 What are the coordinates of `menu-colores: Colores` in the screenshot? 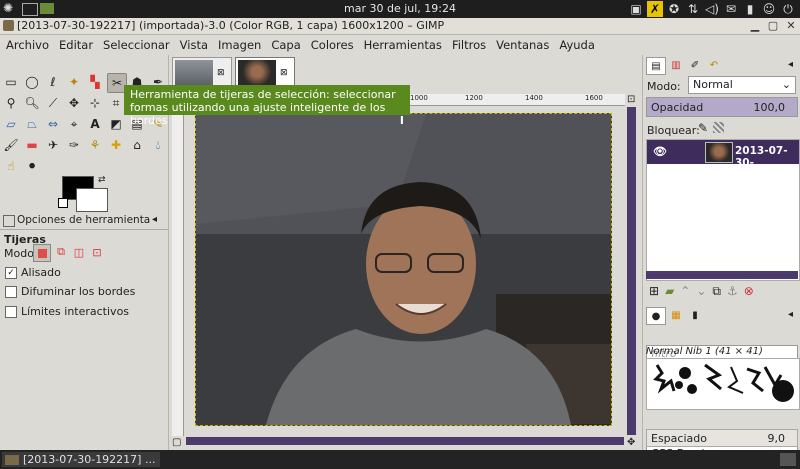 It's located at (331, 45).